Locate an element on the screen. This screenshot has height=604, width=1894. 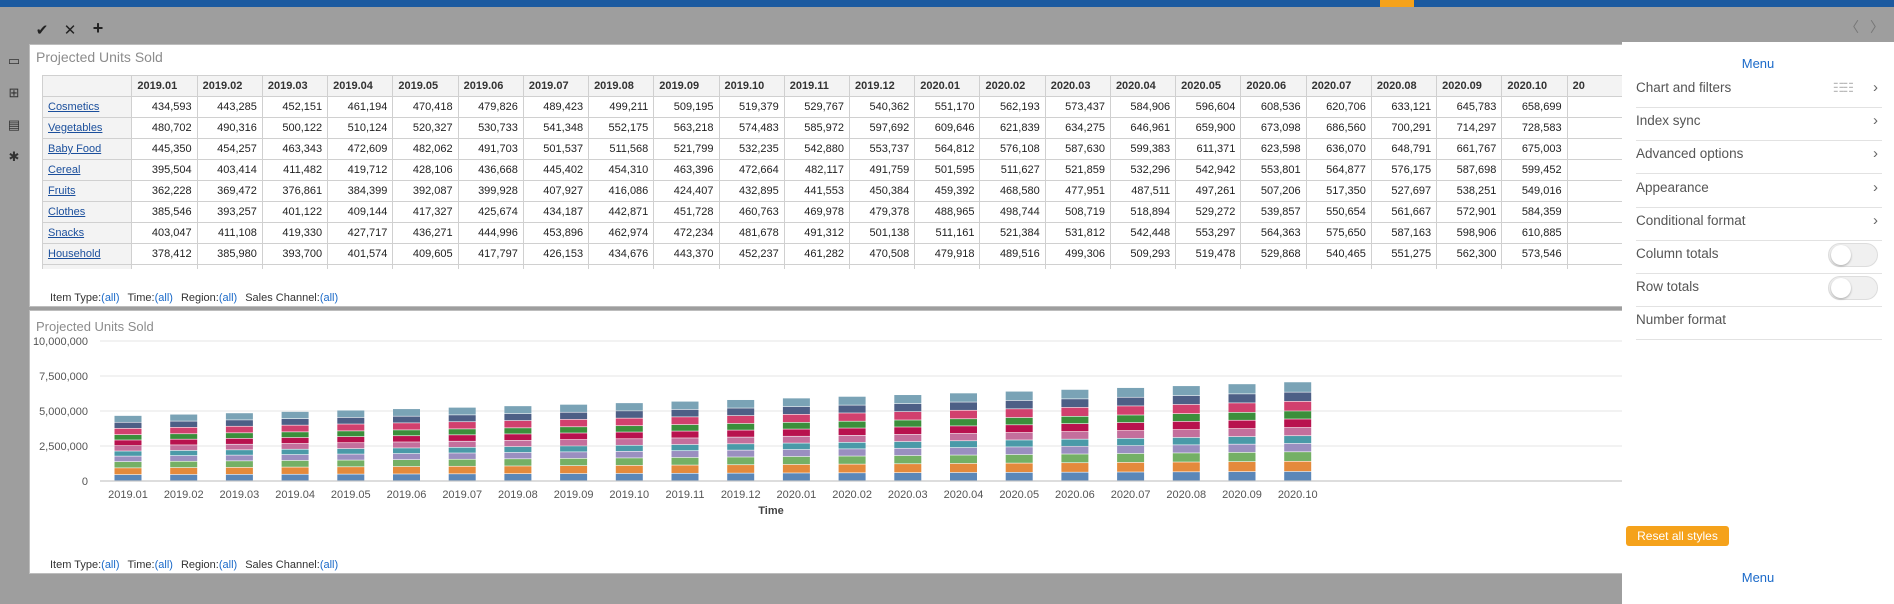
table-cell: 409,144 is located at coordinates (360, 212).